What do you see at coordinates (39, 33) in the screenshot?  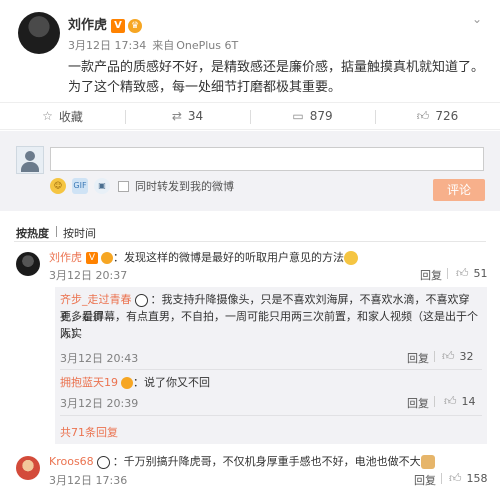 I see `author-avatar` at bounding box center [39, 33].